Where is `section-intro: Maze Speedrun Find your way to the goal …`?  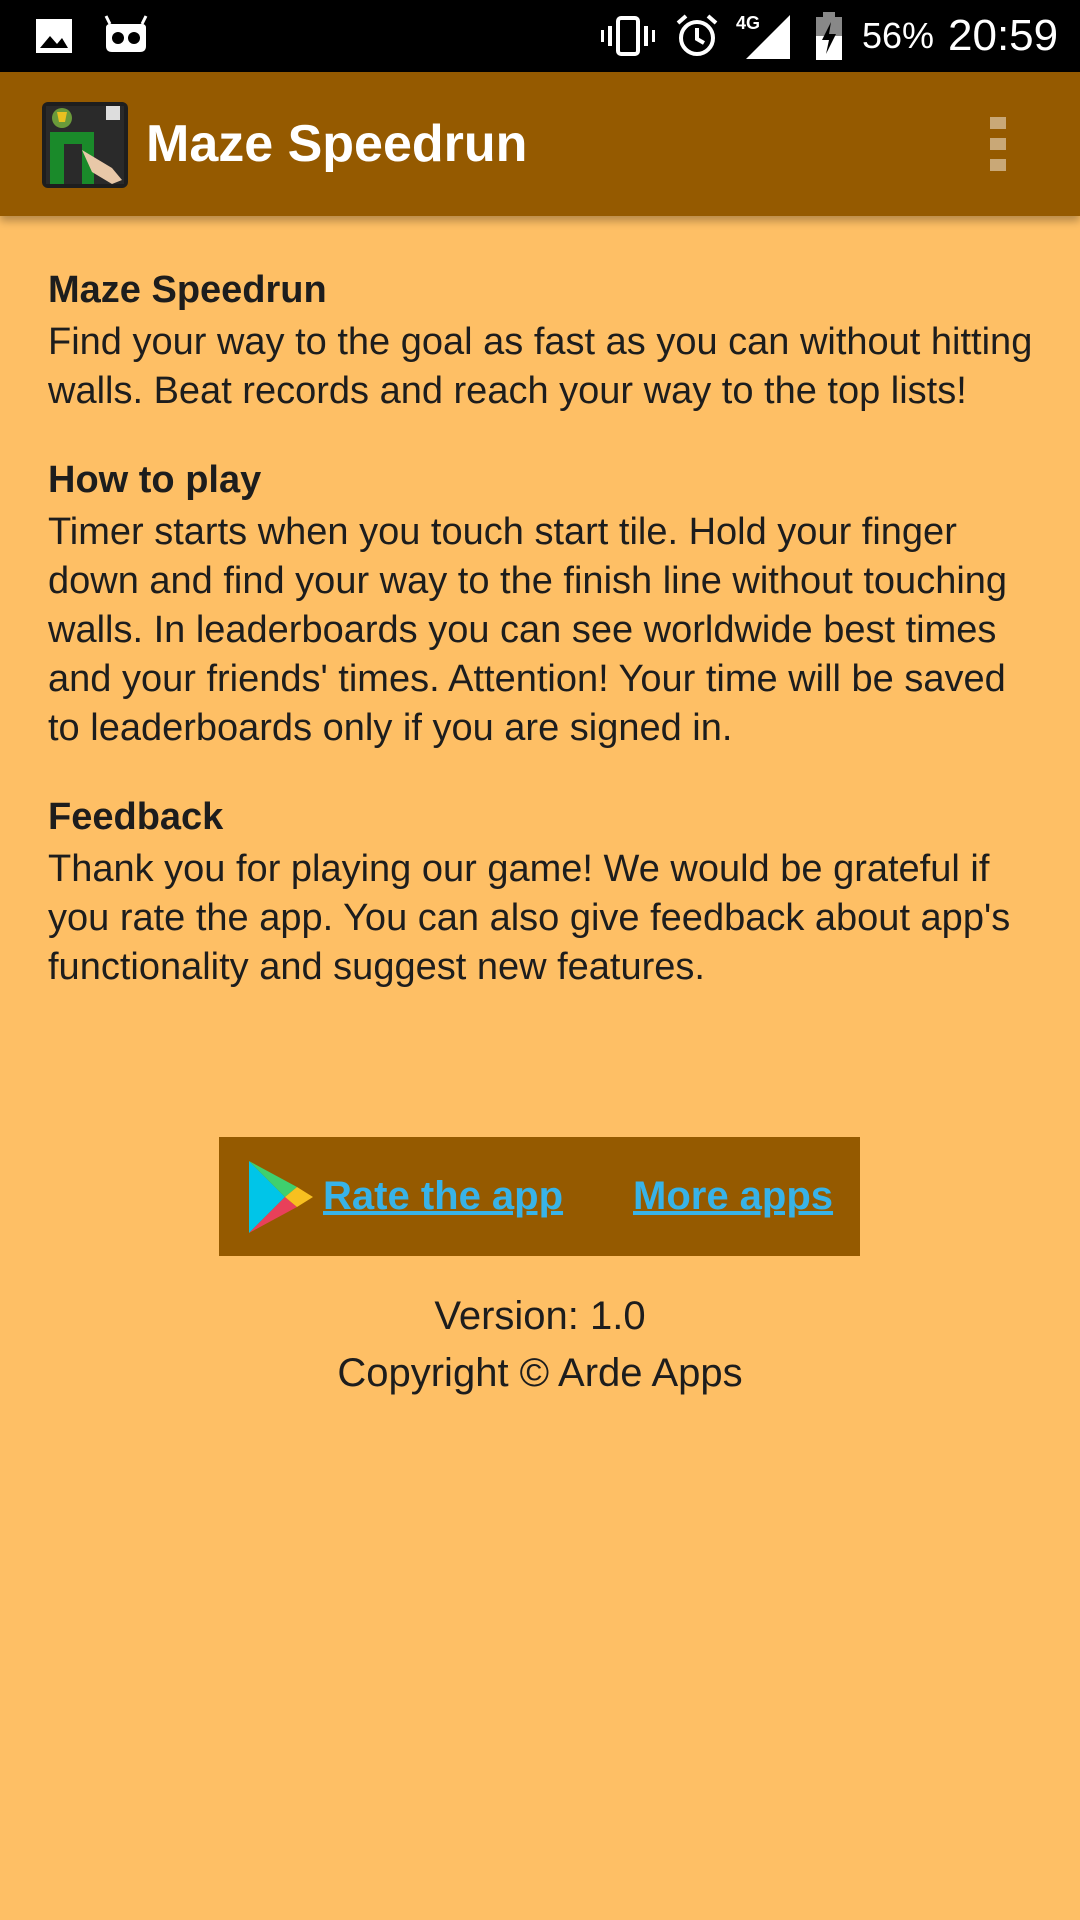
section-intro: Maze Speedrun Find your way to the goal … is located at coordinates (543, 341).